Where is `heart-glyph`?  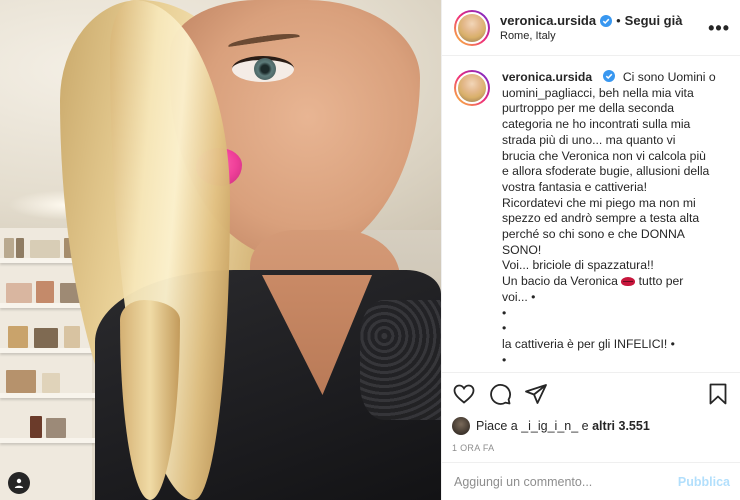 heart-glyph is located at coordinates (464, 394).